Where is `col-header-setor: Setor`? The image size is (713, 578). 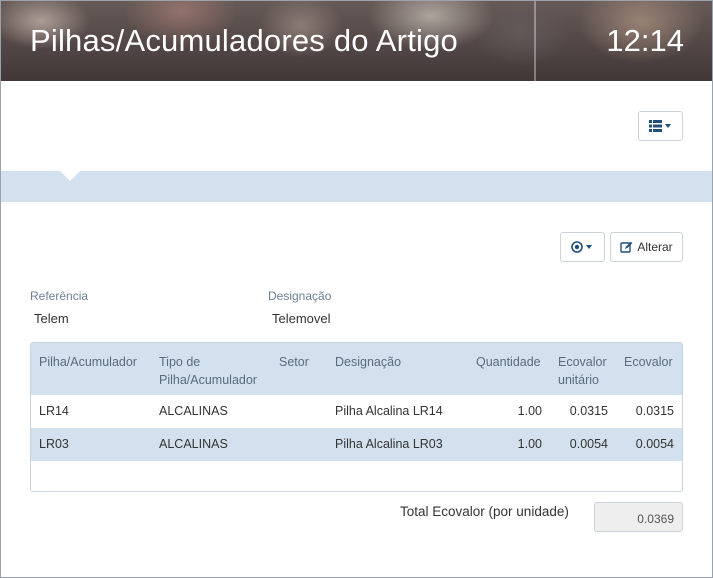 col-header-setor: Setor is located at coordinates (294, 362).